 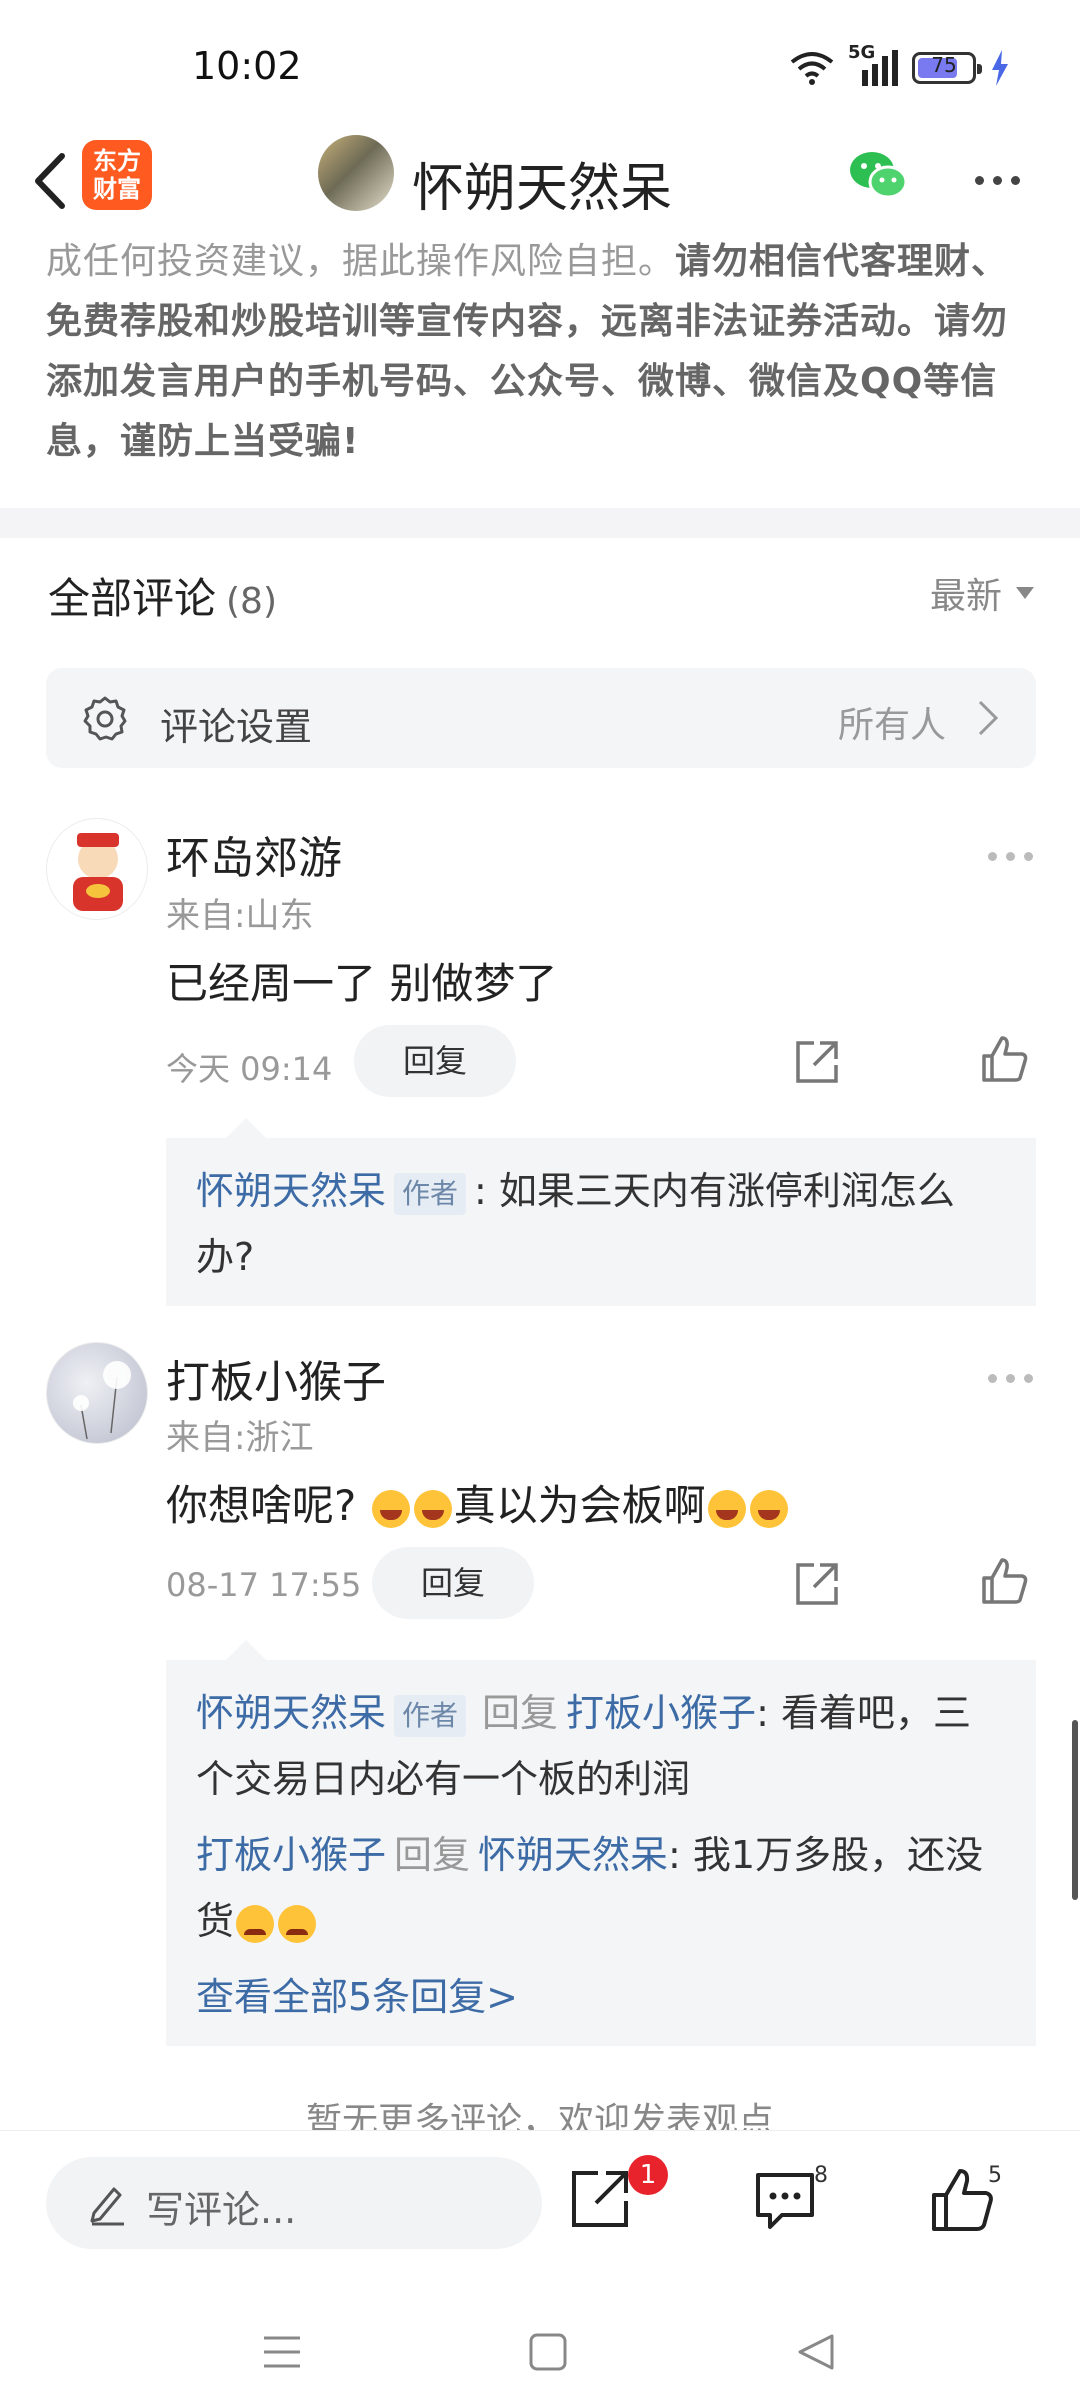 What do you see at coordinates (1002, 179) in the screenshot?
I see `more-options-icon` at bounding box center [1002, 179].